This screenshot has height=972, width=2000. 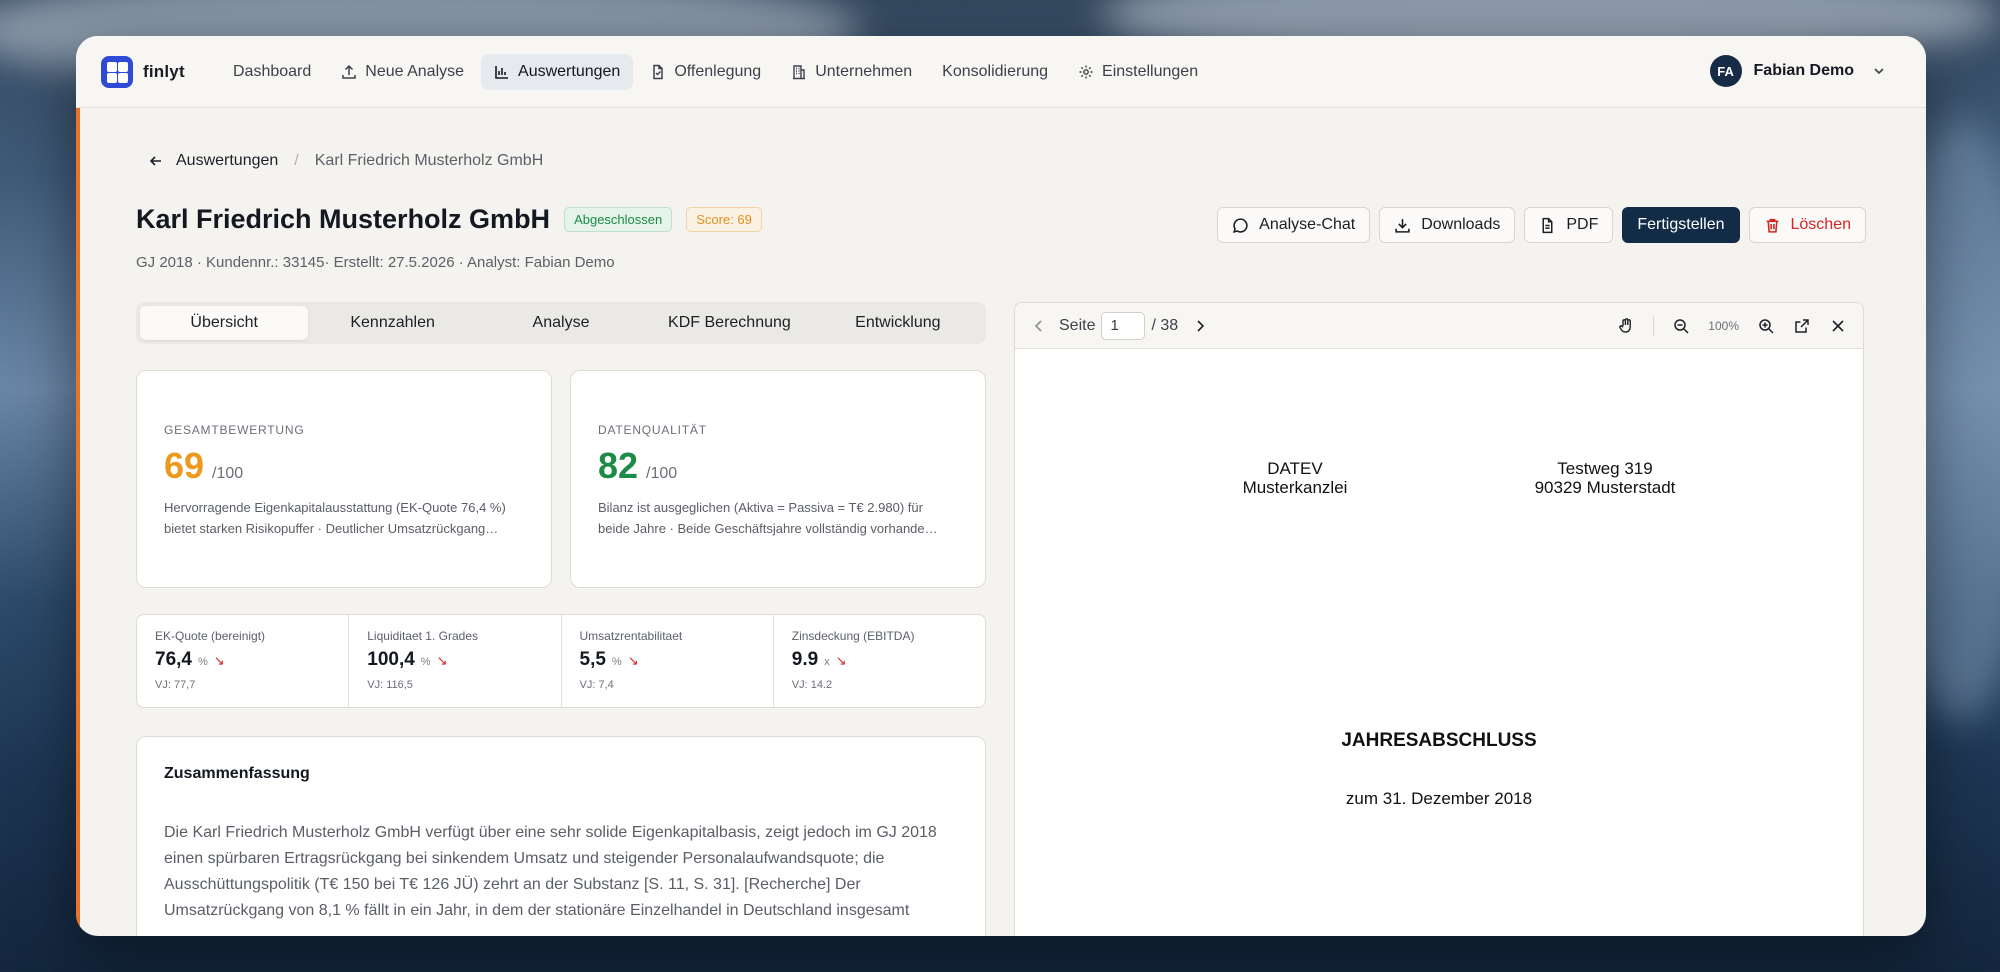 I want to click on kpi-liquiditaet: Liquiditaet 1. Grades 100,4% ↘ VJ: 116,5, so click(x=455, y=661).